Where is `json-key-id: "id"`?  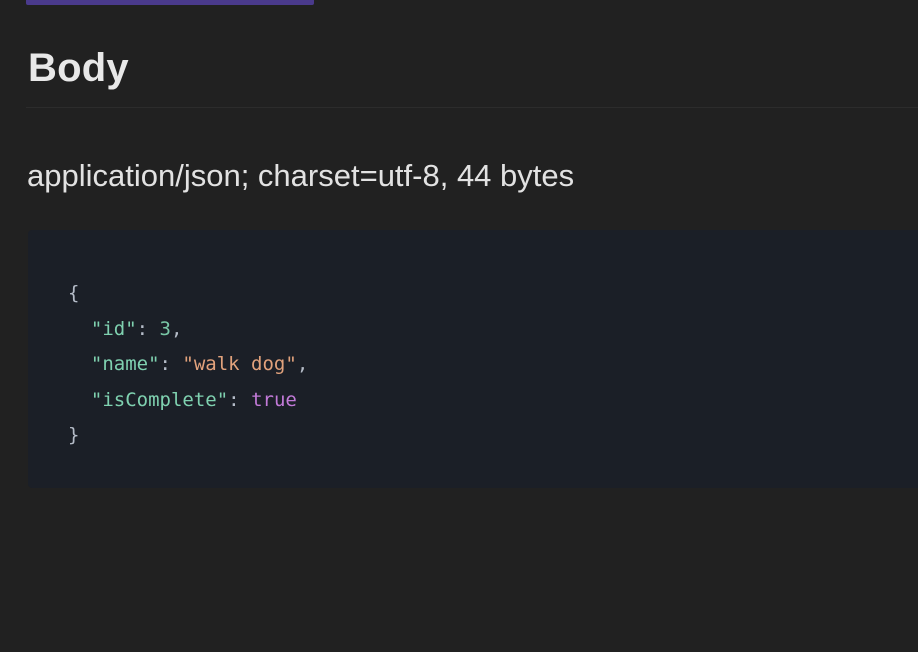 json-key-id: "id" is located at coordinates (113, 328).